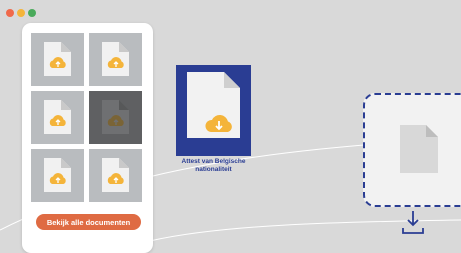 This screenshot has width=461, height=253. I want to click on featured-document-caption: Attest van Belgische nationaliteit, so click(213, 166).